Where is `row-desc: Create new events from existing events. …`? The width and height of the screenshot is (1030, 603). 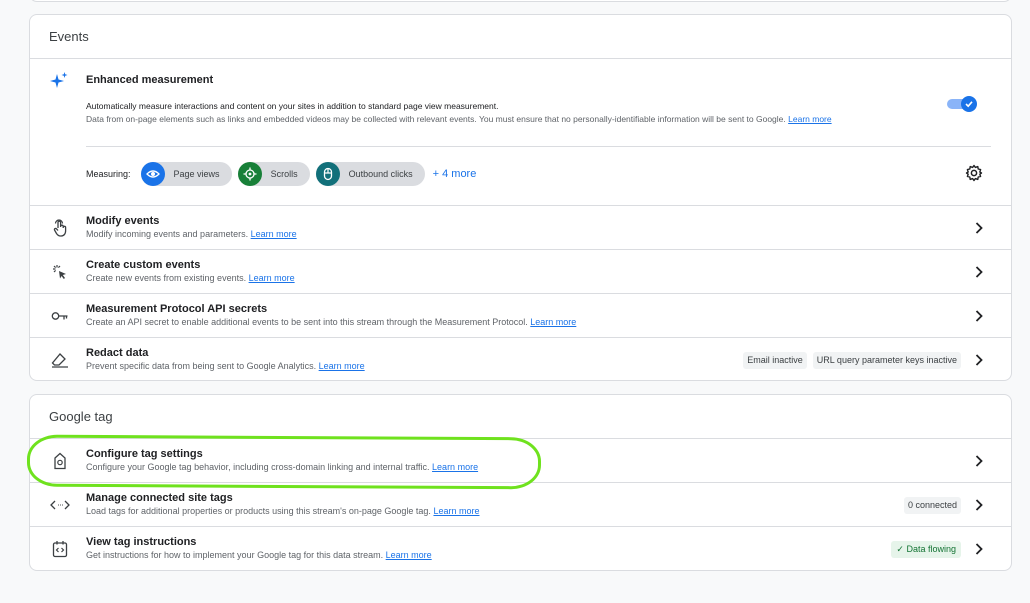 row-desc: Create new events from existing events. … is located at coordinates (448, 278).